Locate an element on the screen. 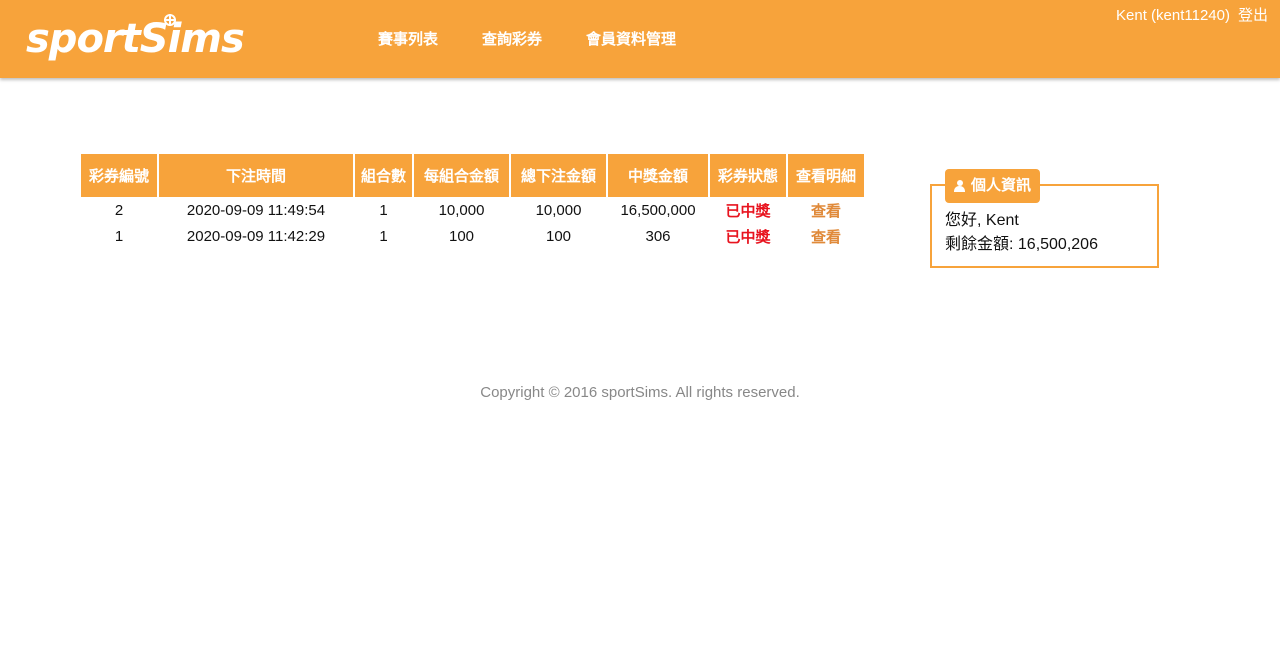 This screenshot has width=1280, height=665. main-nav: 賽事列表 查詢彩券 會員資料管理 is located at coordinates (549, 40).